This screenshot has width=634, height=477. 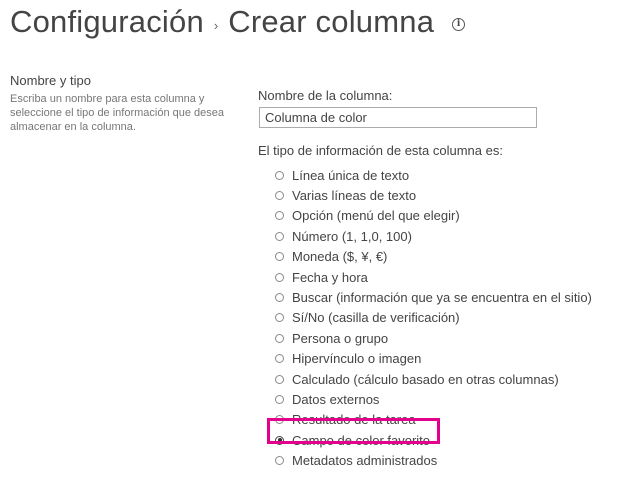 I want to click on column-type-option-label: Hipervínculo o imagen, so click(x=357, y=359).